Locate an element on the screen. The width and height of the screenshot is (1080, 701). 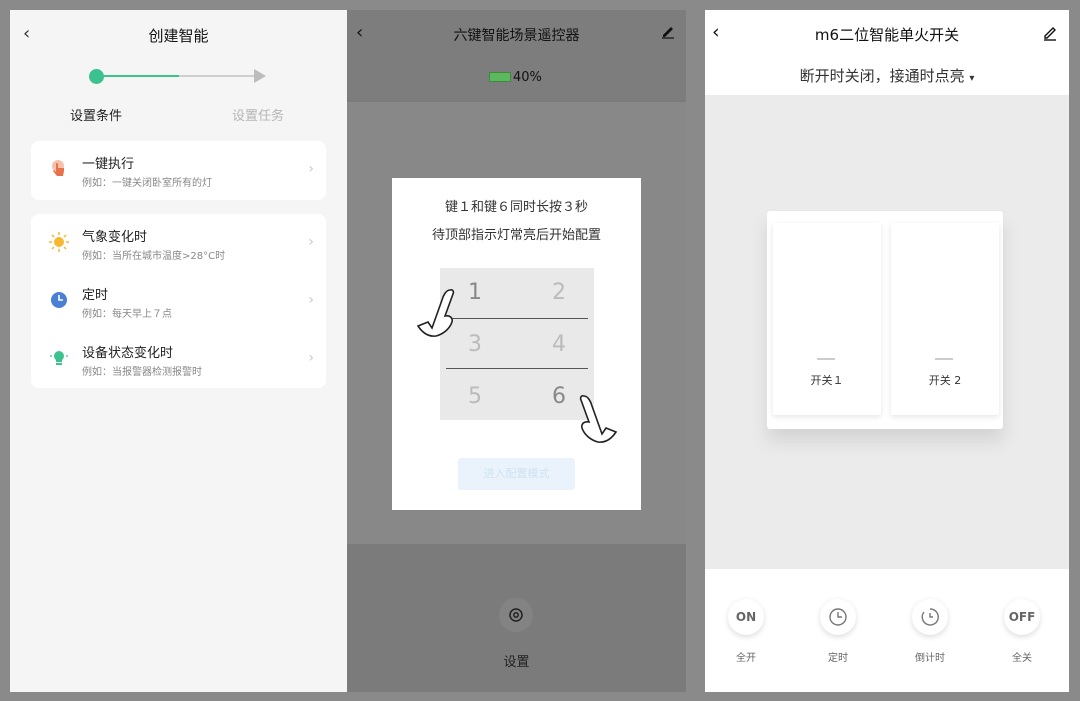
step-arrow-icon is located at coordinates (260, 76).